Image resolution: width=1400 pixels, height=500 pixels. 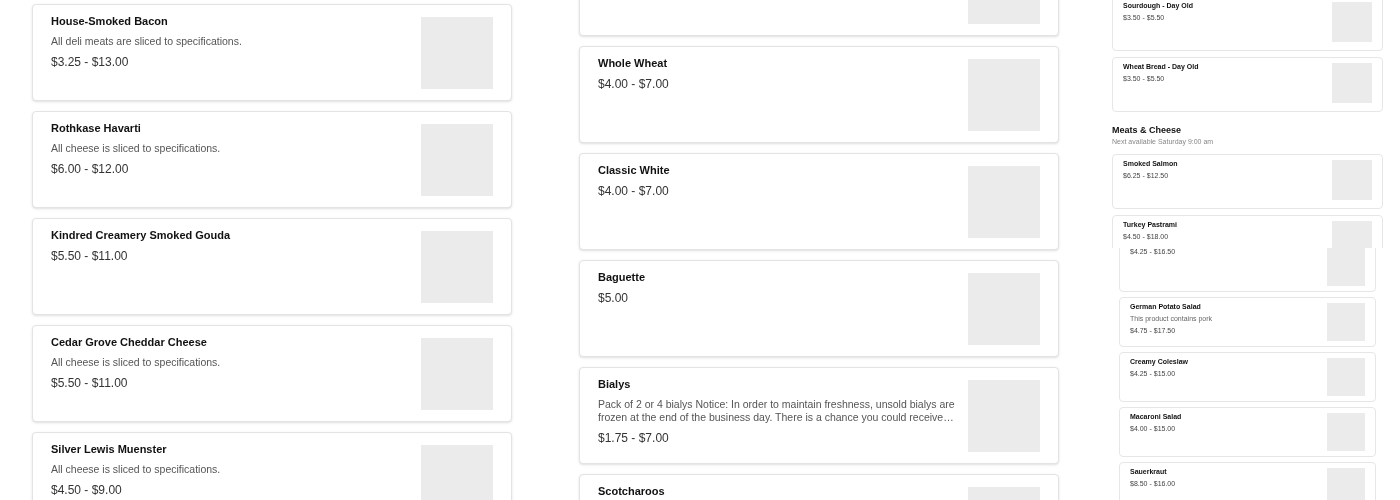 What do you see at coordinates (110, 21) in the screenshot?
I see `product-name: House-Smoked Bacon` at bounding box center [110, 21].